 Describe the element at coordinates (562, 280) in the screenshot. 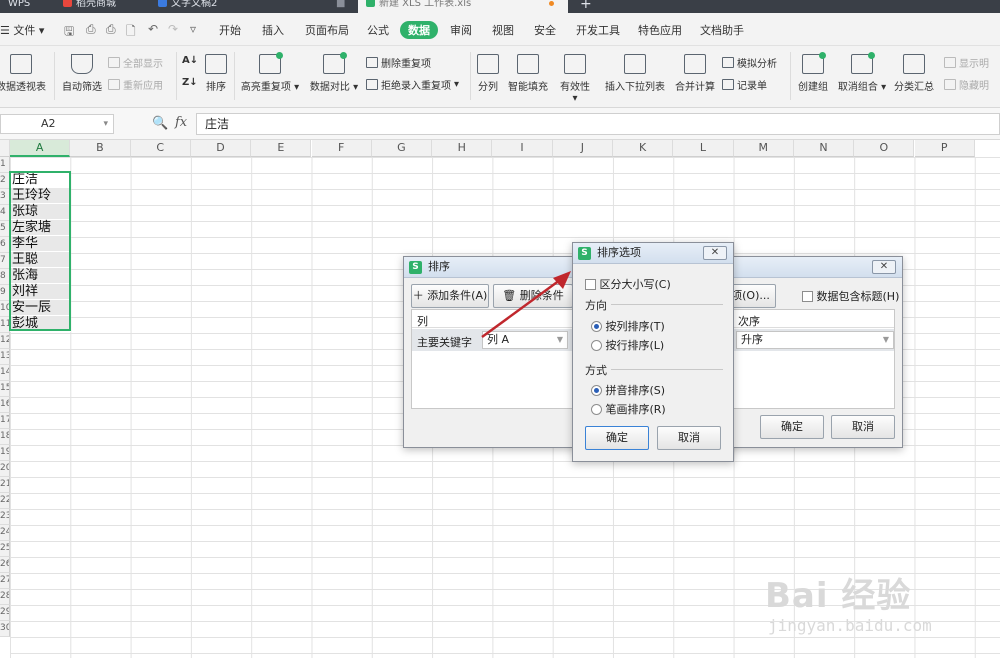

I see `arrow-head` at that location.